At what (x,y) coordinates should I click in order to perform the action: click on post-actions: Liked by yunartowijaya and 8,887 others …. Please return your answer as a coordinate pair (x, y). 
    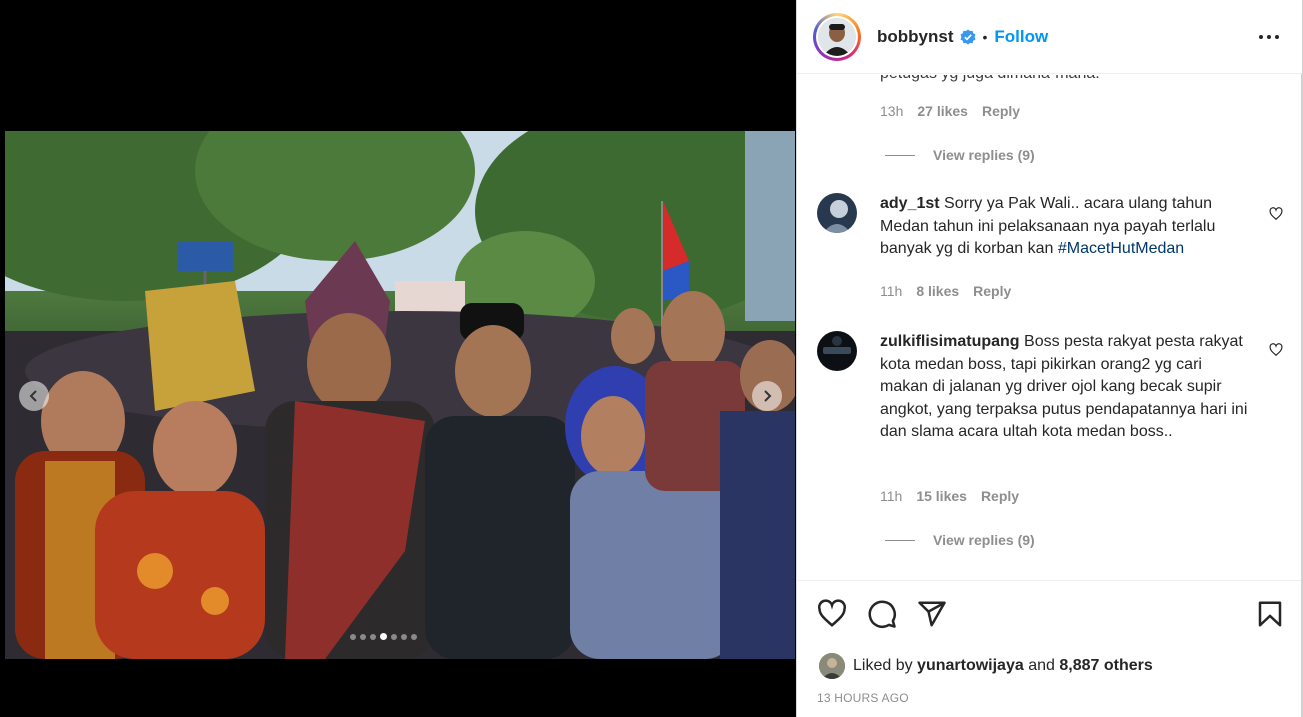
    Looking at the image, I should click on (1049, 648).